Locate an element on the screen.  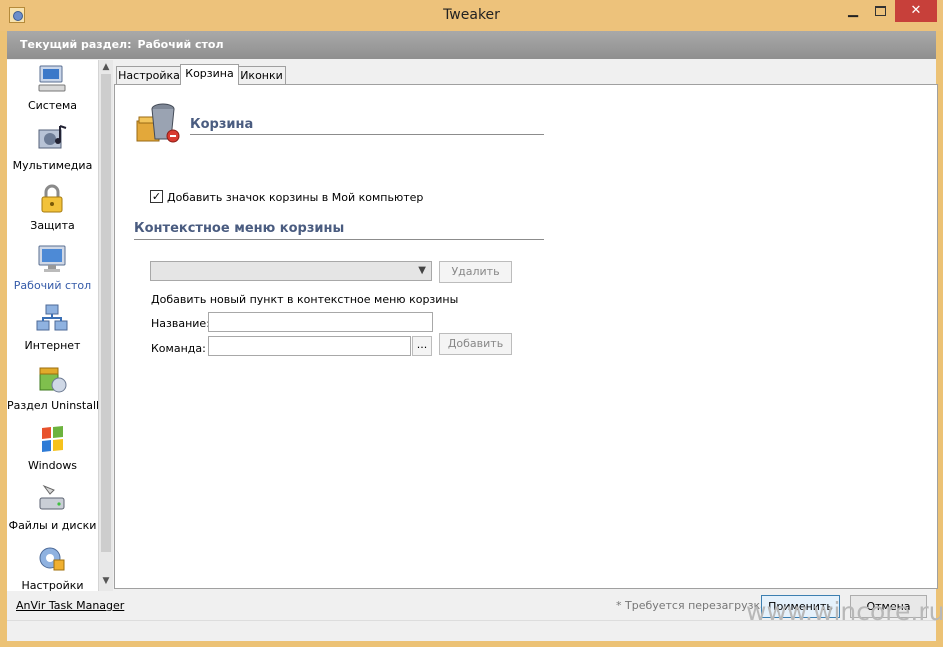
sidebar-item-label: Раздел Uninstall is located at coordinates (52, 405).